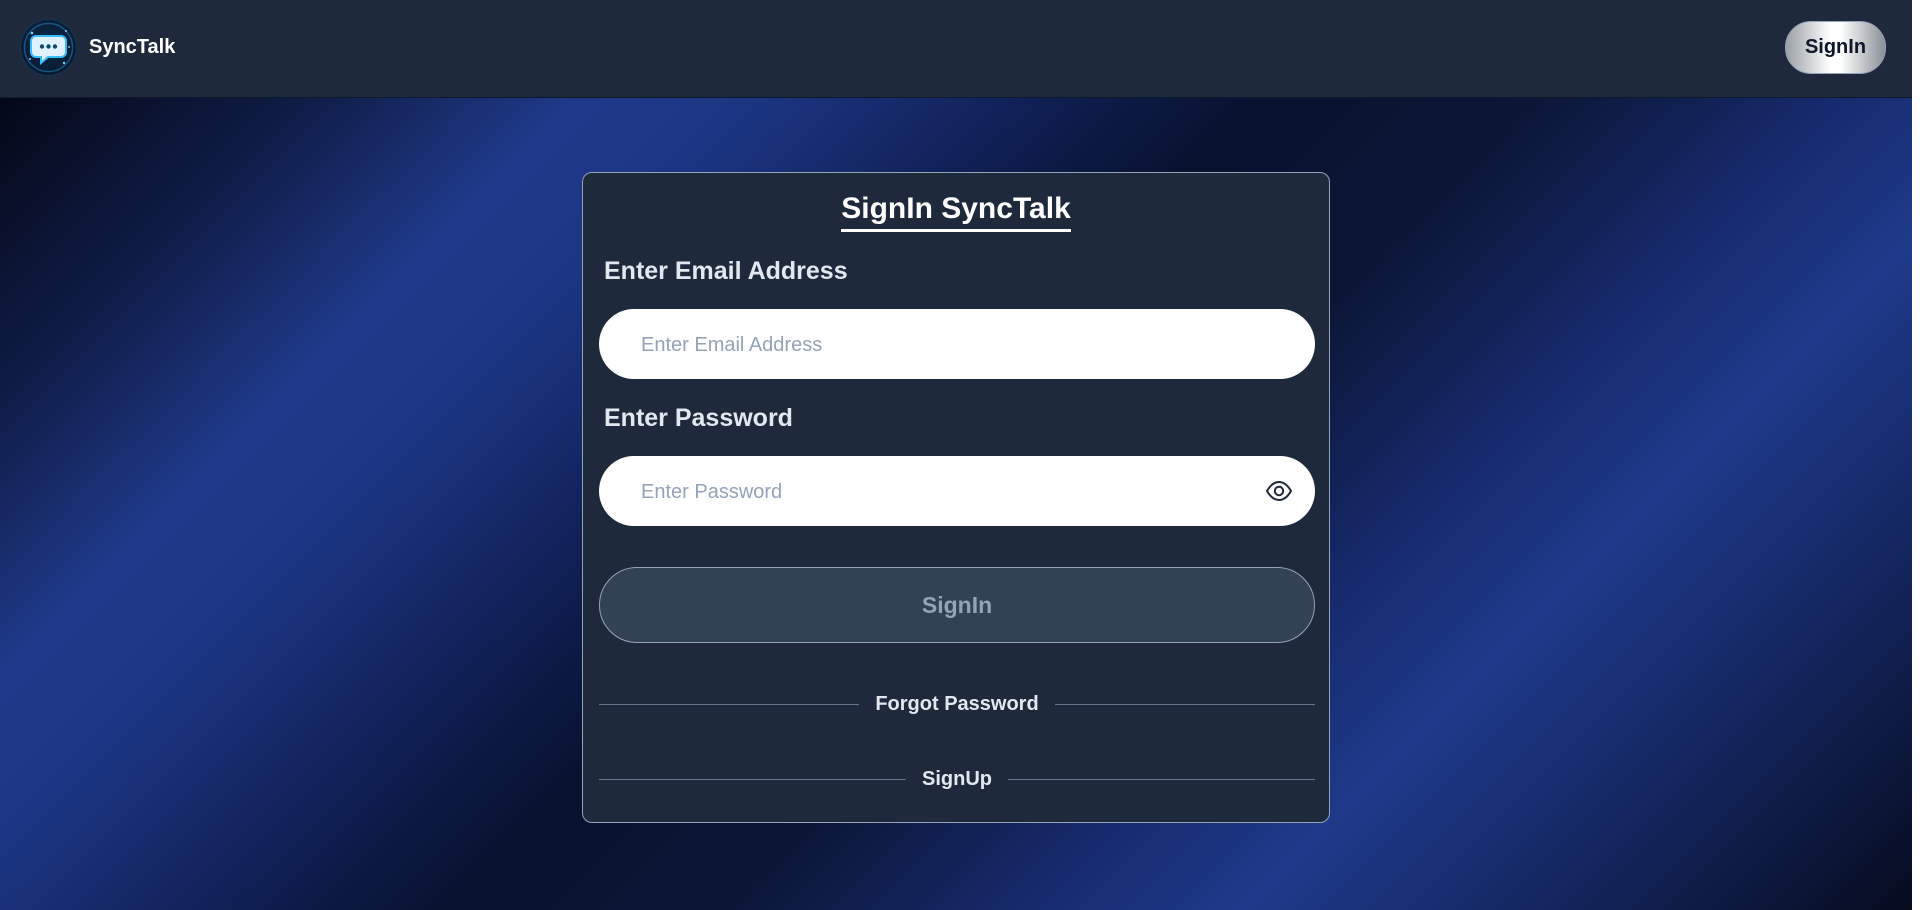 The image size is (1920, 910). I want to click on brand: SyncTalk, so click(97, 47).